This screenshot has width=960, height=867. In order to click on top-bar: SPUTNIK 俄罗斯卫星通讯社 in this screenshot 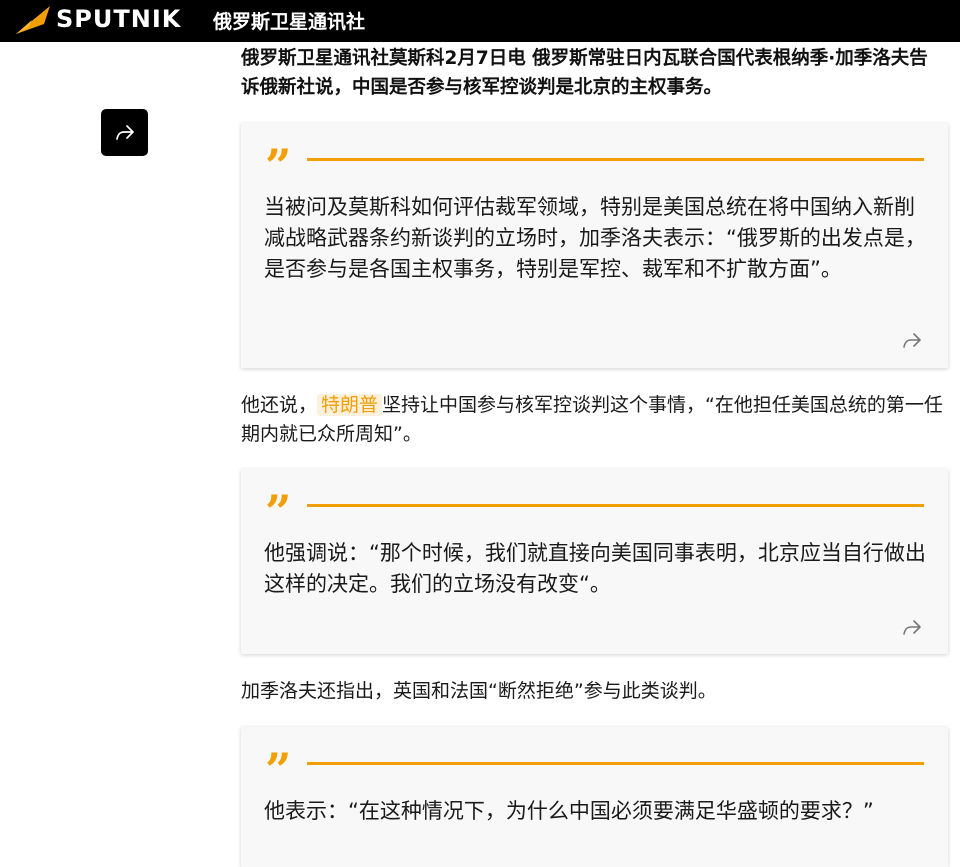, I will do `click(480, 21)`.